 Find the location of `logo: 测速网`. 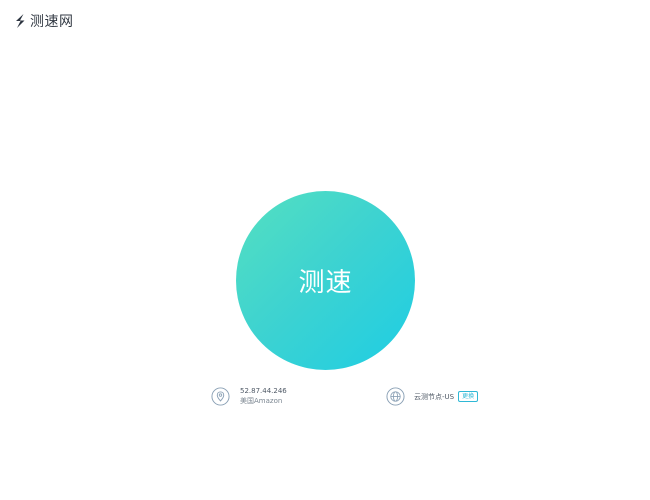

logo: 测速网 is located at coordinates (43, 21).